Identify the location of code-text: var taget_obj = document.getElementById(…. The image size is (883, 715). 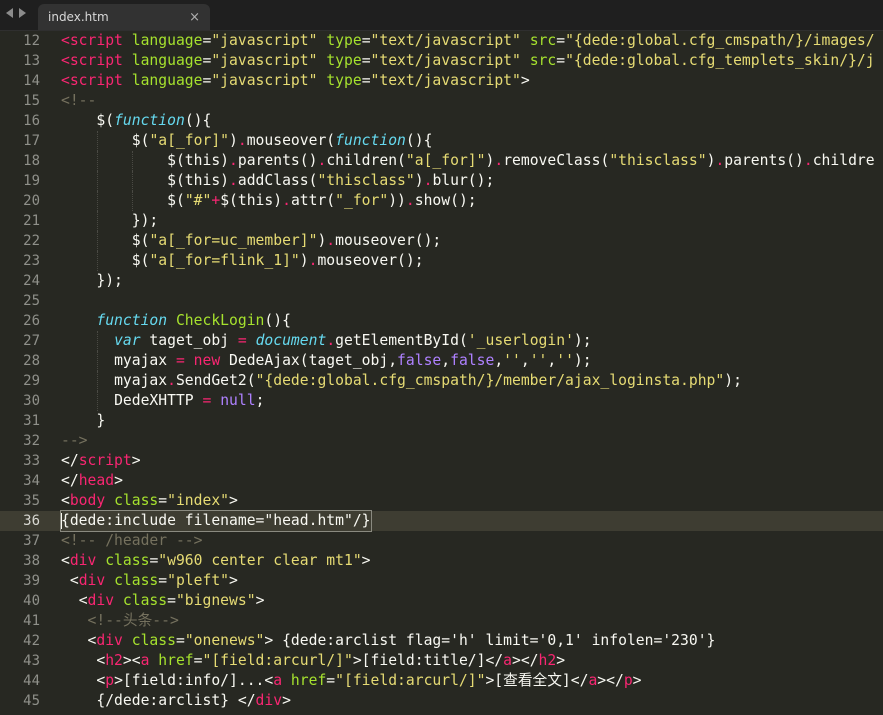
(326, 341).